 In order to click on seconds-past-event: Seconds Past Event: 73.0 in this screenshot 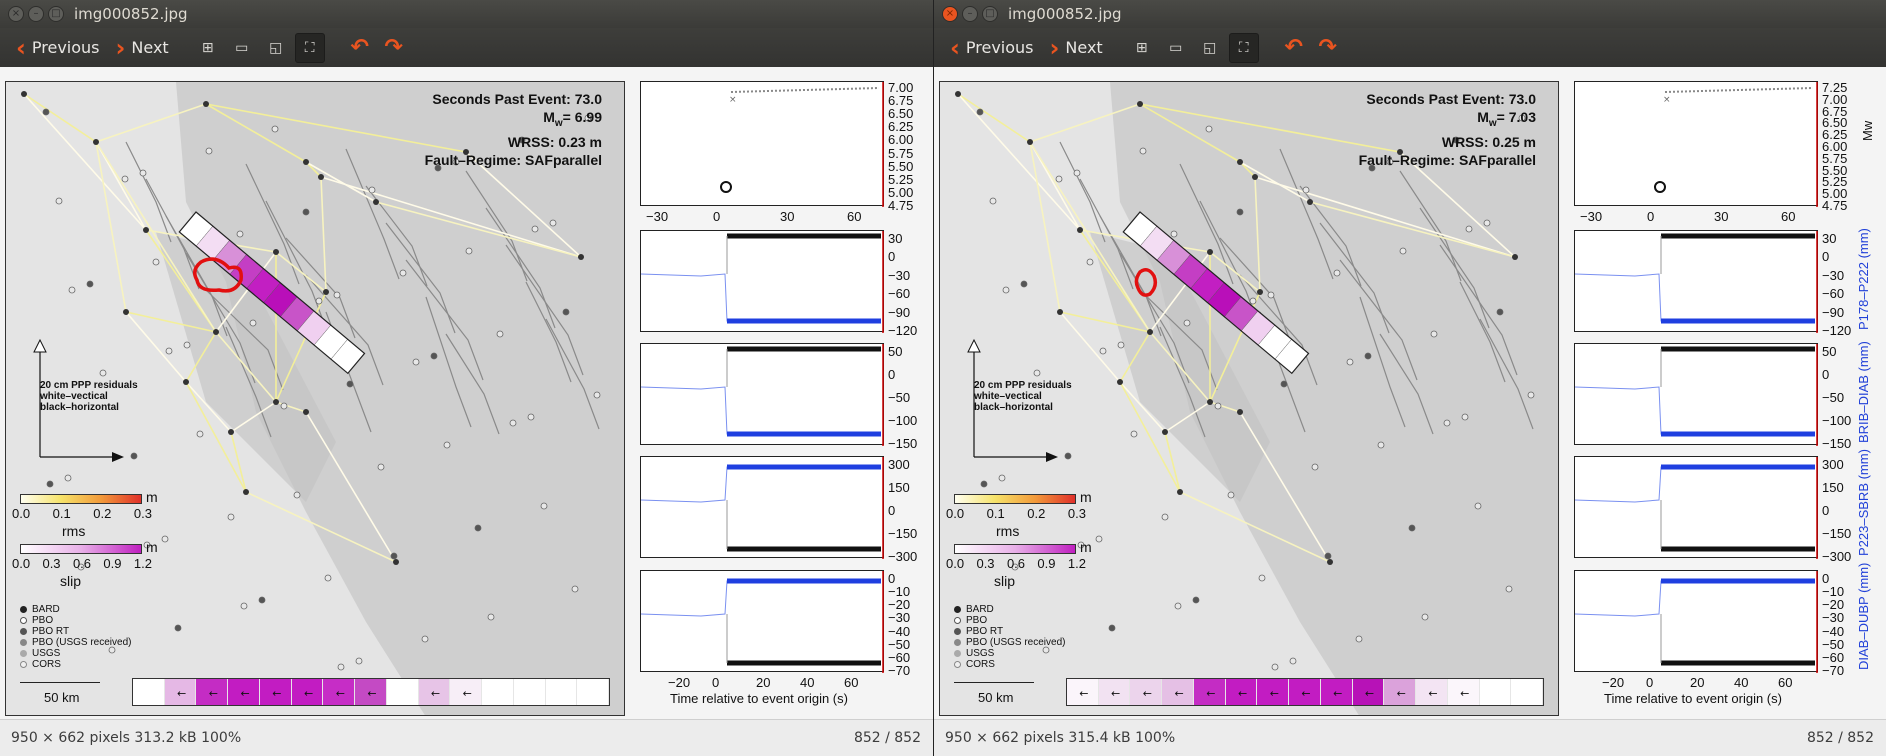, I will do `click(517, 99)`.